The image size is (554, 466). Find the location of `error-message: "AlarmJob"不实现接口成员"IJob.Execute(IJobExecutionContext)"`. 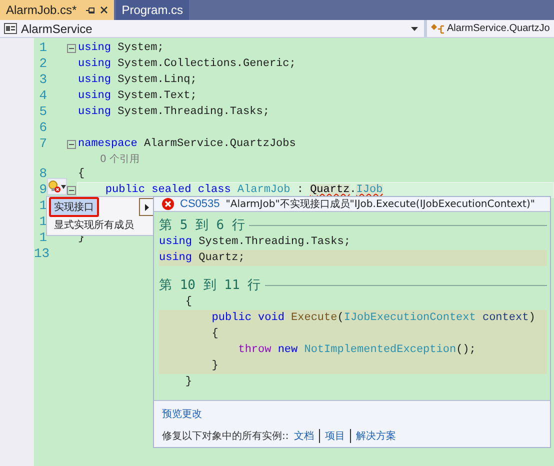

error-message: "AlarmJob"不实现接口成员"IJob.Execute(IJobExecutionContext)" is located at coordinates (380, 204).